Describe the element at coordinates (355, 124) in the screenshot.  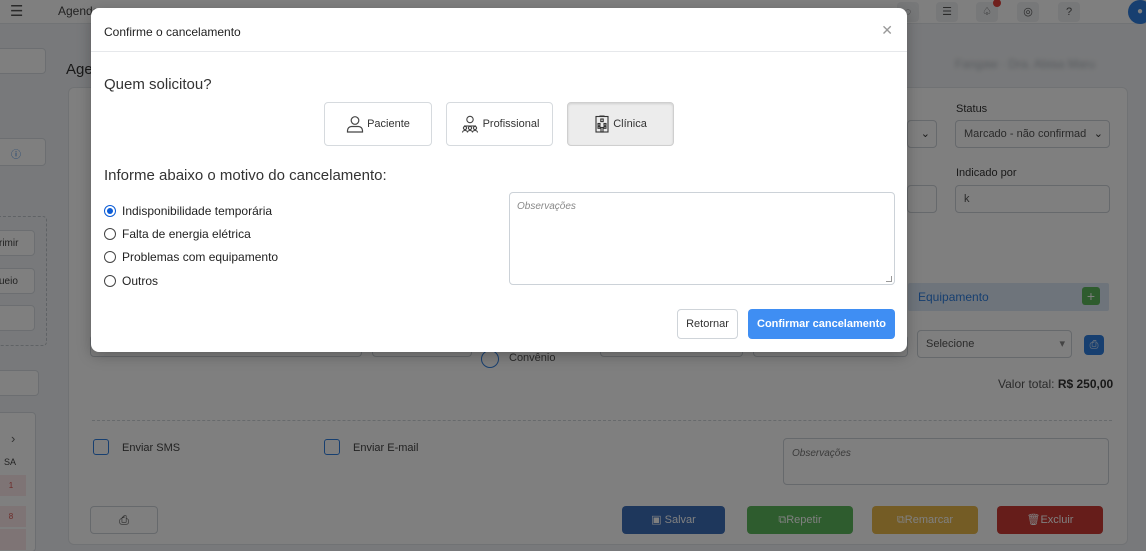
I see `user-icon` at that location.